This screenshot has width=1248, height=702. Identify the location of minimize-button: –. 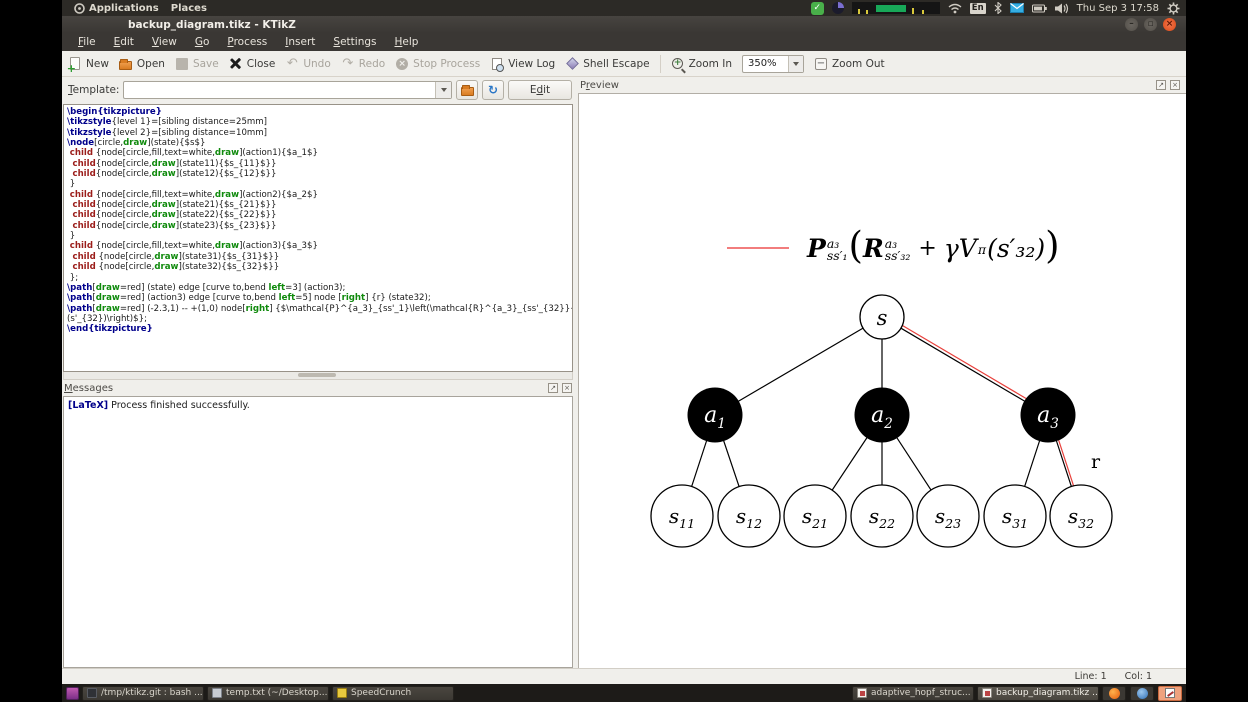
(1131, 24).